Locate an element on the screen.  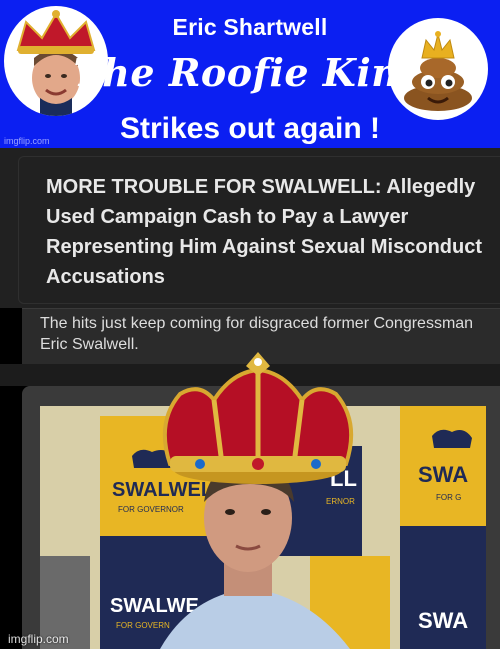
right-poop-avatar is located at coordinates (438, 69).